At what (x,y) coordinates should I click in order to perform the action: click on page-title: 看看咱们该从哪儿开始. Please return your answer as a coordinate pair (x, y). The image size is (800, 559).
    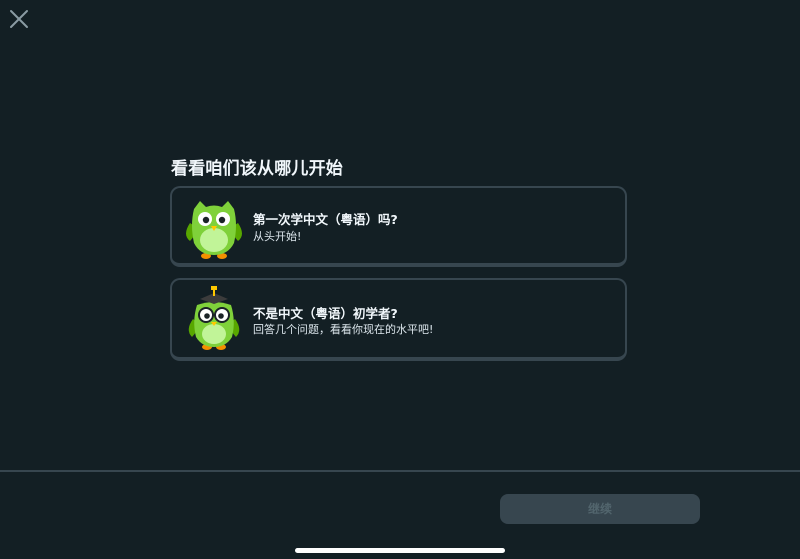
    Looking at the image, I should click on (257, 169).